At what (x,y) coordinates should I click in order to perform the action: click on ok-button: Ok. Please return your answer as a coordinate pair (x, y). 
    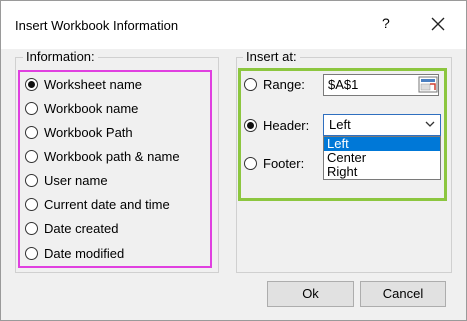
    Looking at the image, I should click on (310, 294).